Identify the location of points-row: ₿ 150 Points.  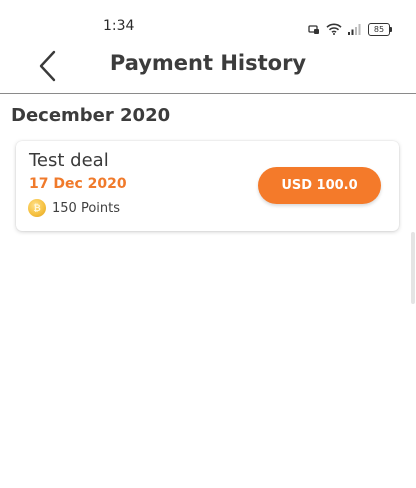
(74, 208).